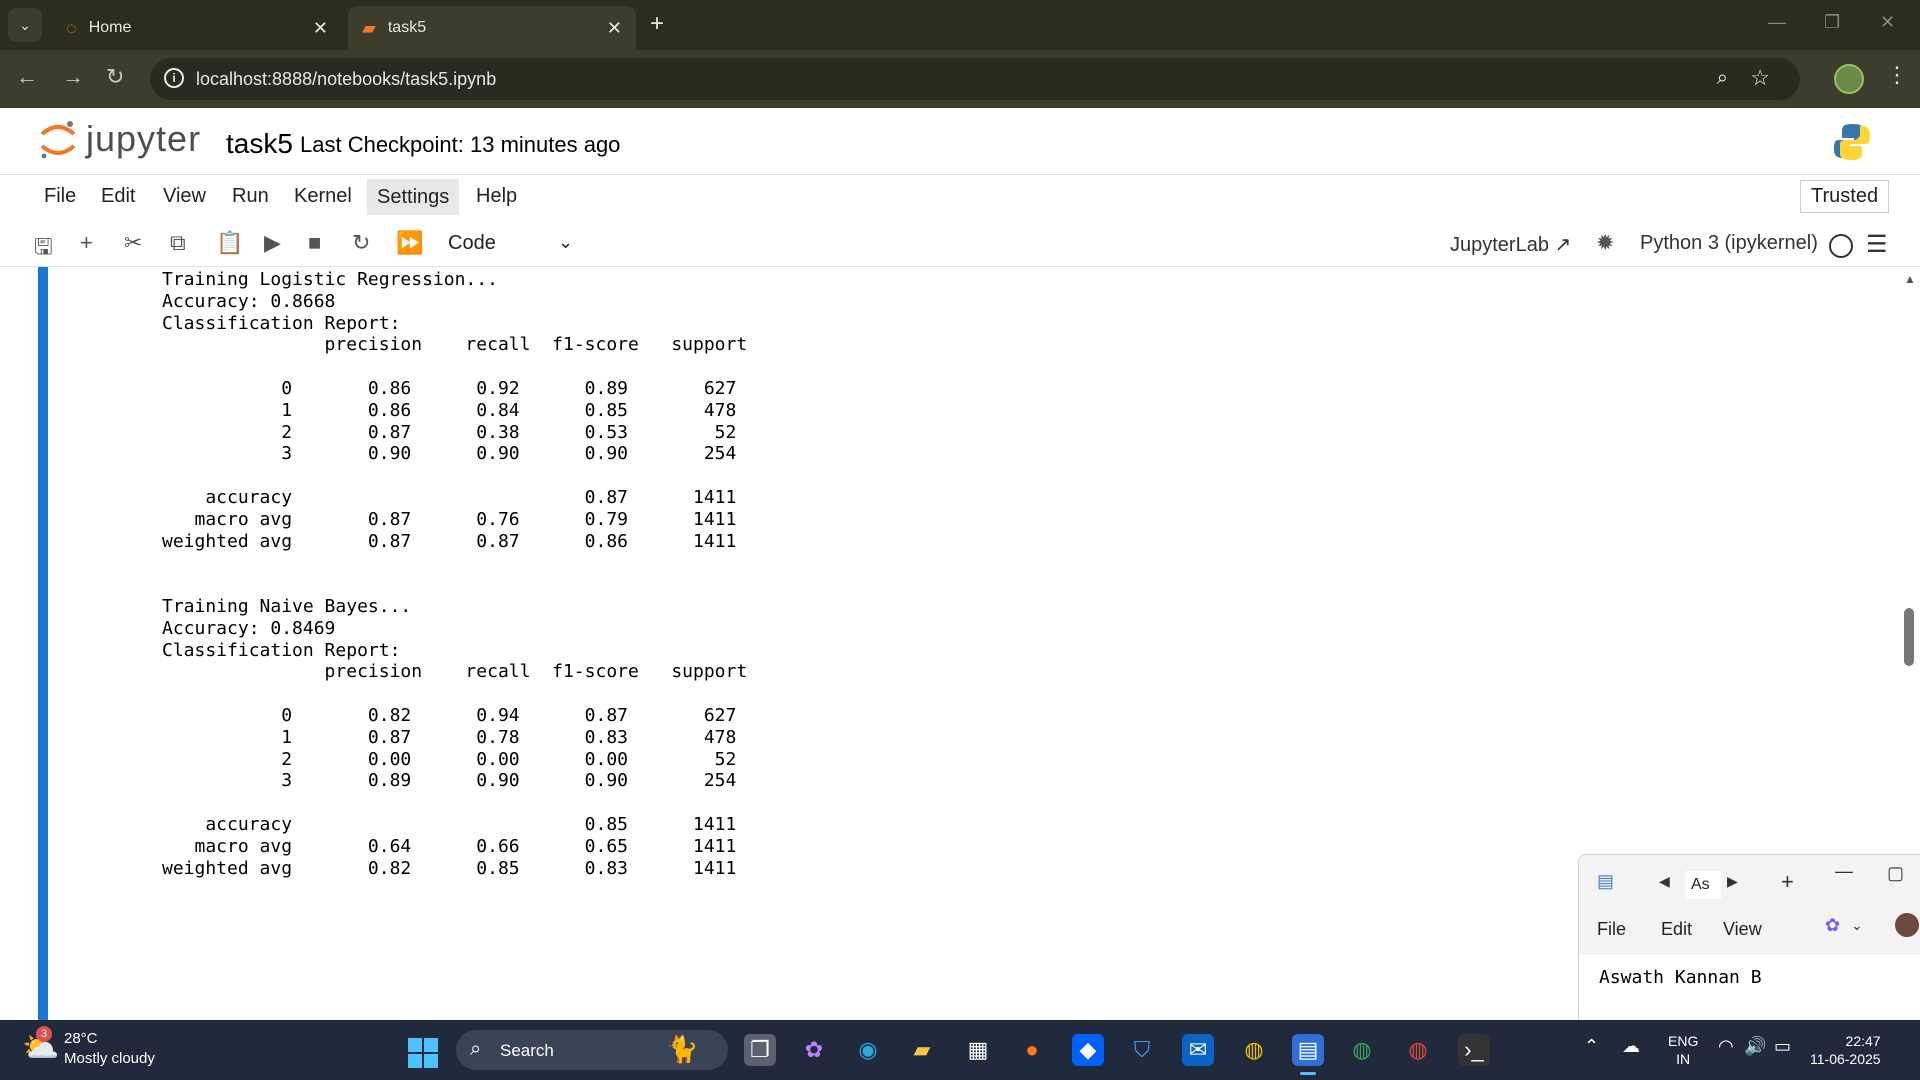  What do you see at coordinates (1897, 75) in the screenshot?
I see `browser-menu-icon: ⋮` at bounding box center [1897, 75].